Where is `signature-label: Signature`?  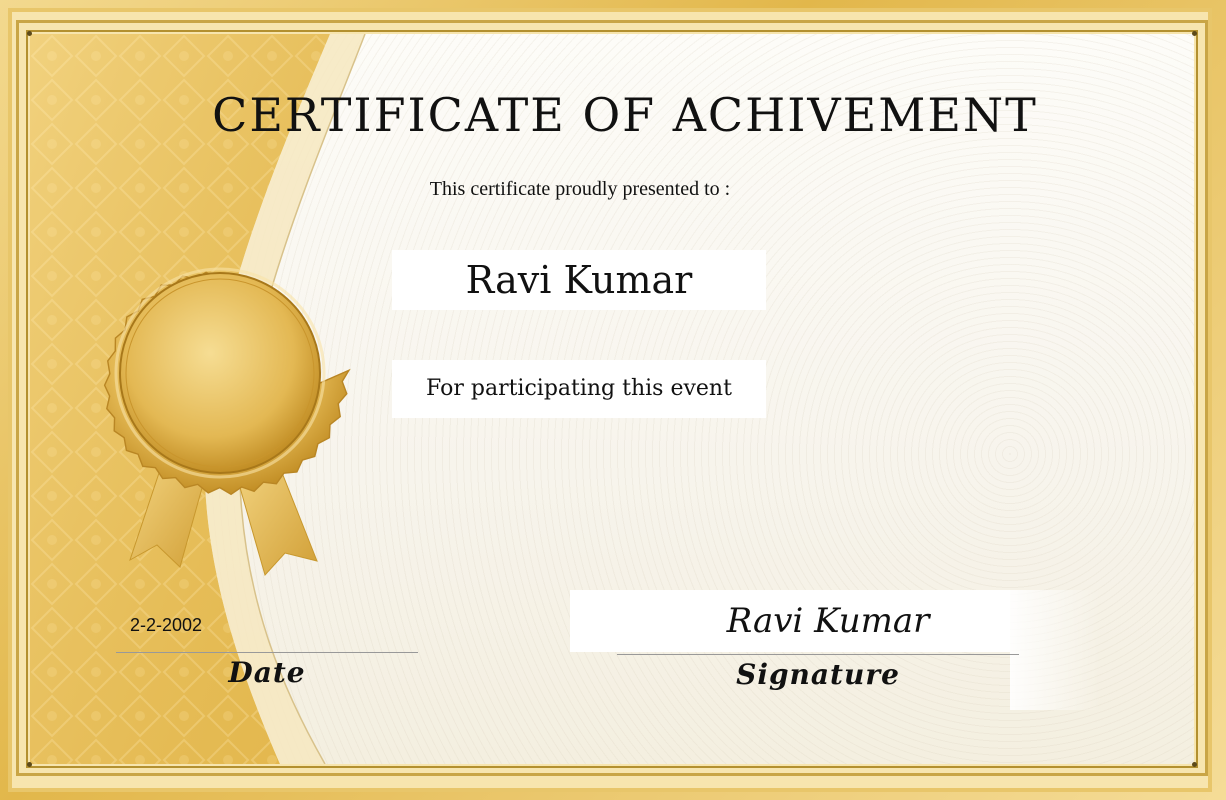
signature-label: Signature is located at coordinates (818, 674).